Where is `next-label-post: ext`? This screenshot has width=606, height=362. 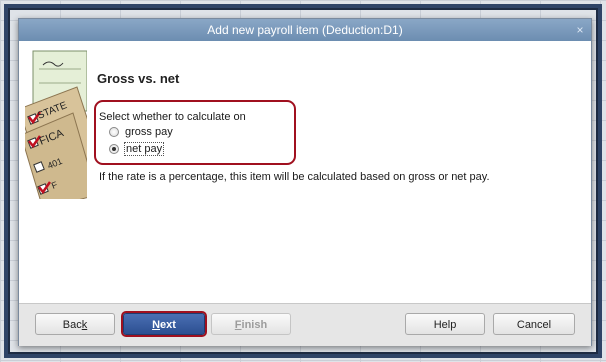 next-label-post: ext is located at coordinates (168, 325).